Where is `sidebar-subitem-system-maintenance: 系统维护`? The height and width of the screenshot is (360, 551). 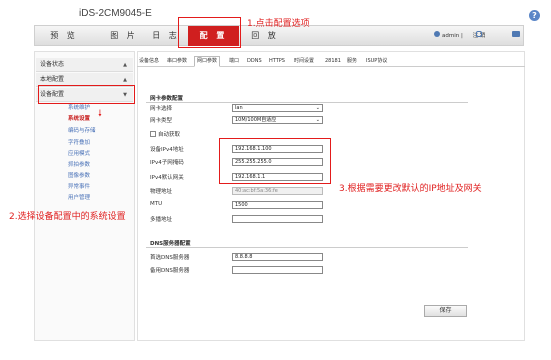
sidebar-subitem-system-maintenance: 系统维护 is located at coordinates (79, 107).